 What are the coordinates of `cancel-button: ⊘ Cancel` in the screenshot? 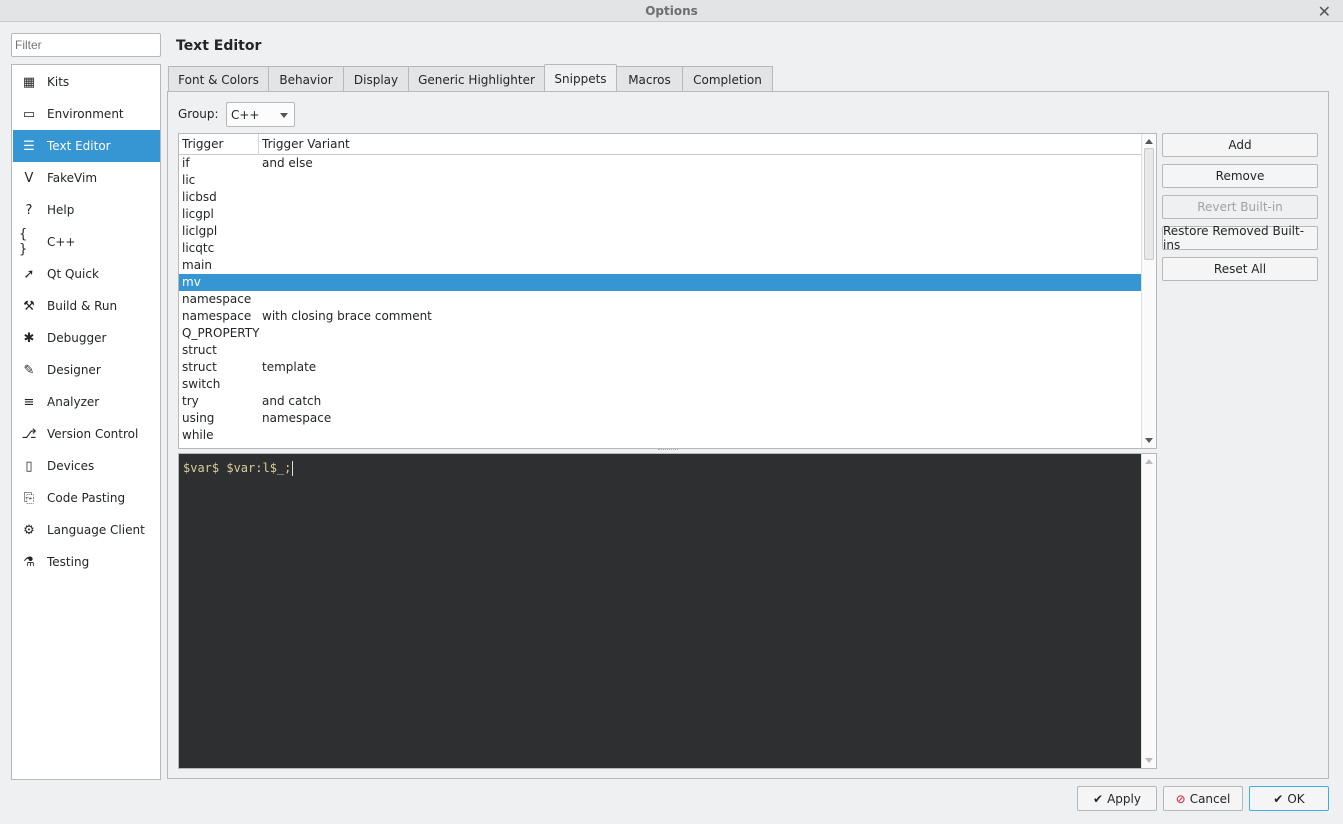 It's located at (1203, 798).